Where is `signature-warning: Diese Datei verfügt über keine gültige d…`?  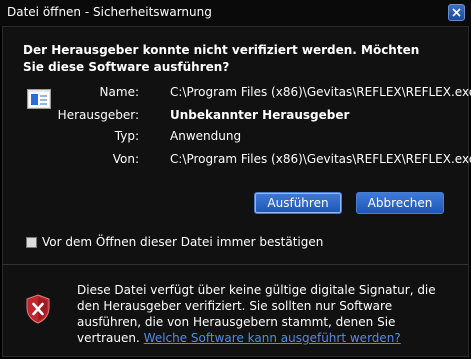 signature-warning: Diese Datei verfügt über keine gültige d… is located at coordinates (262, 314).